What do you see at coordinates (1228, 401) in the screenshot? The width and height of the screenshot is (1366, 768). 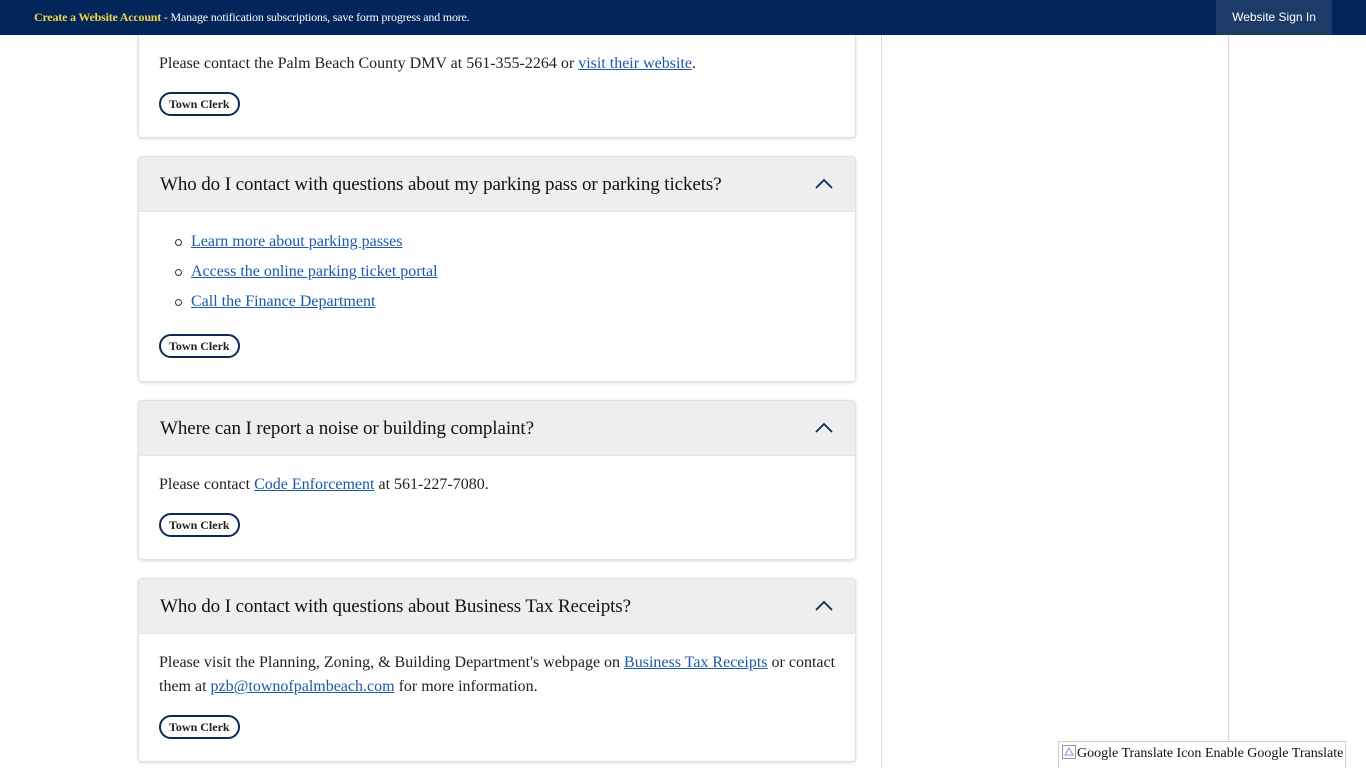 I see `column-divider-right` at bounding box center [1228, 401].